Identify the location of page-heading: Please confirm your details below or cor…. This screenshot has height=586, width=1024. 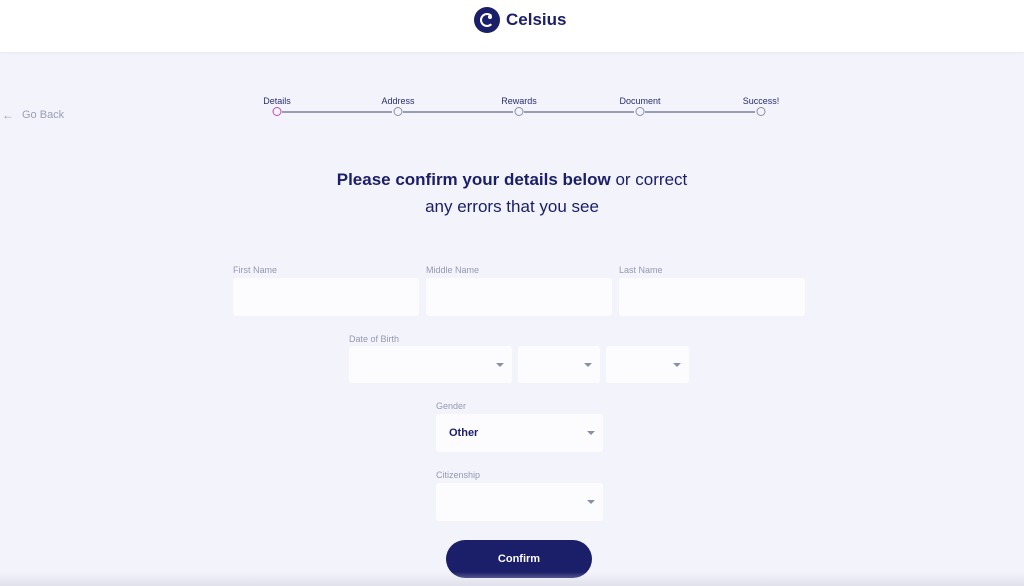
(512, 193).